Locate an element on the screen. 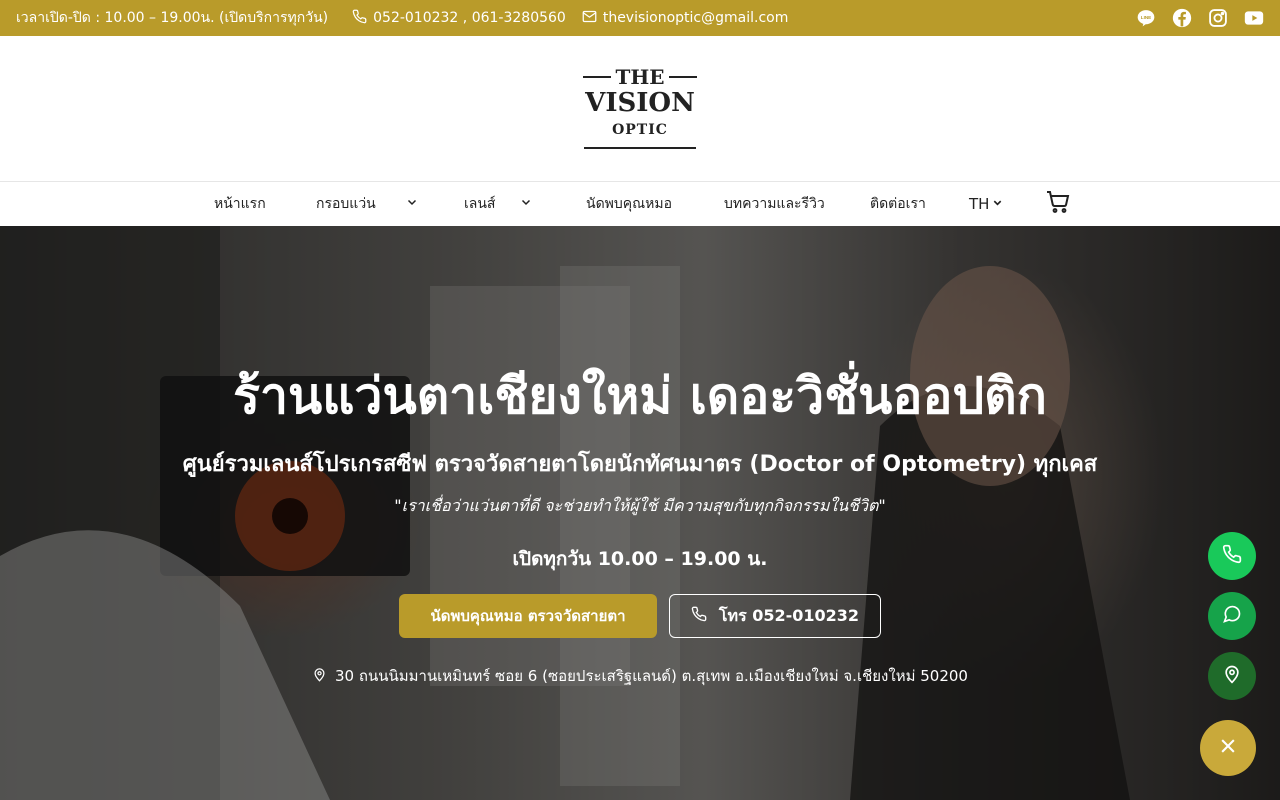  hero-title: ร้านแว่นตาเชียงใหม่ เดอะวิชั่นออปติก is located at coordinates (640, 396).